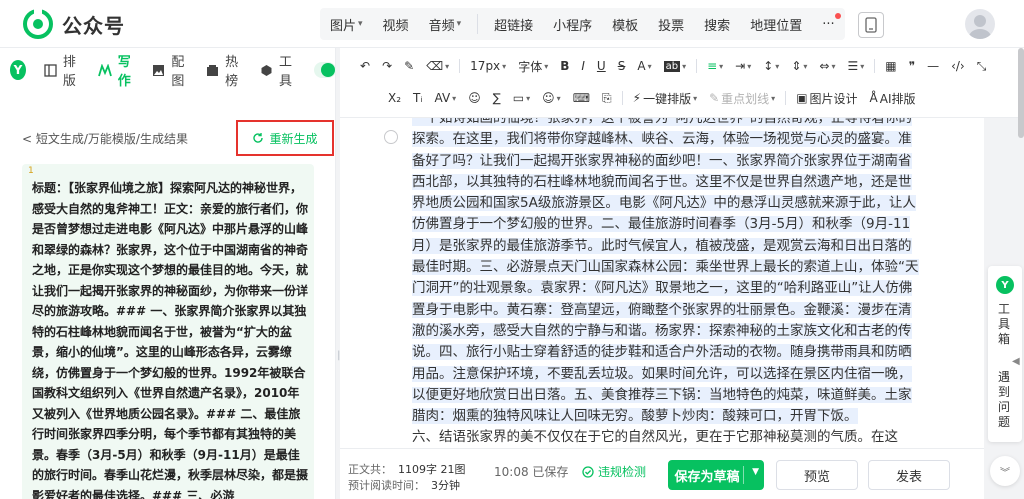 Image resolution: width=1024 pixels, height=499 pixels. I want to click on insert-item-1-5: 地理位置, so click(776, 24).